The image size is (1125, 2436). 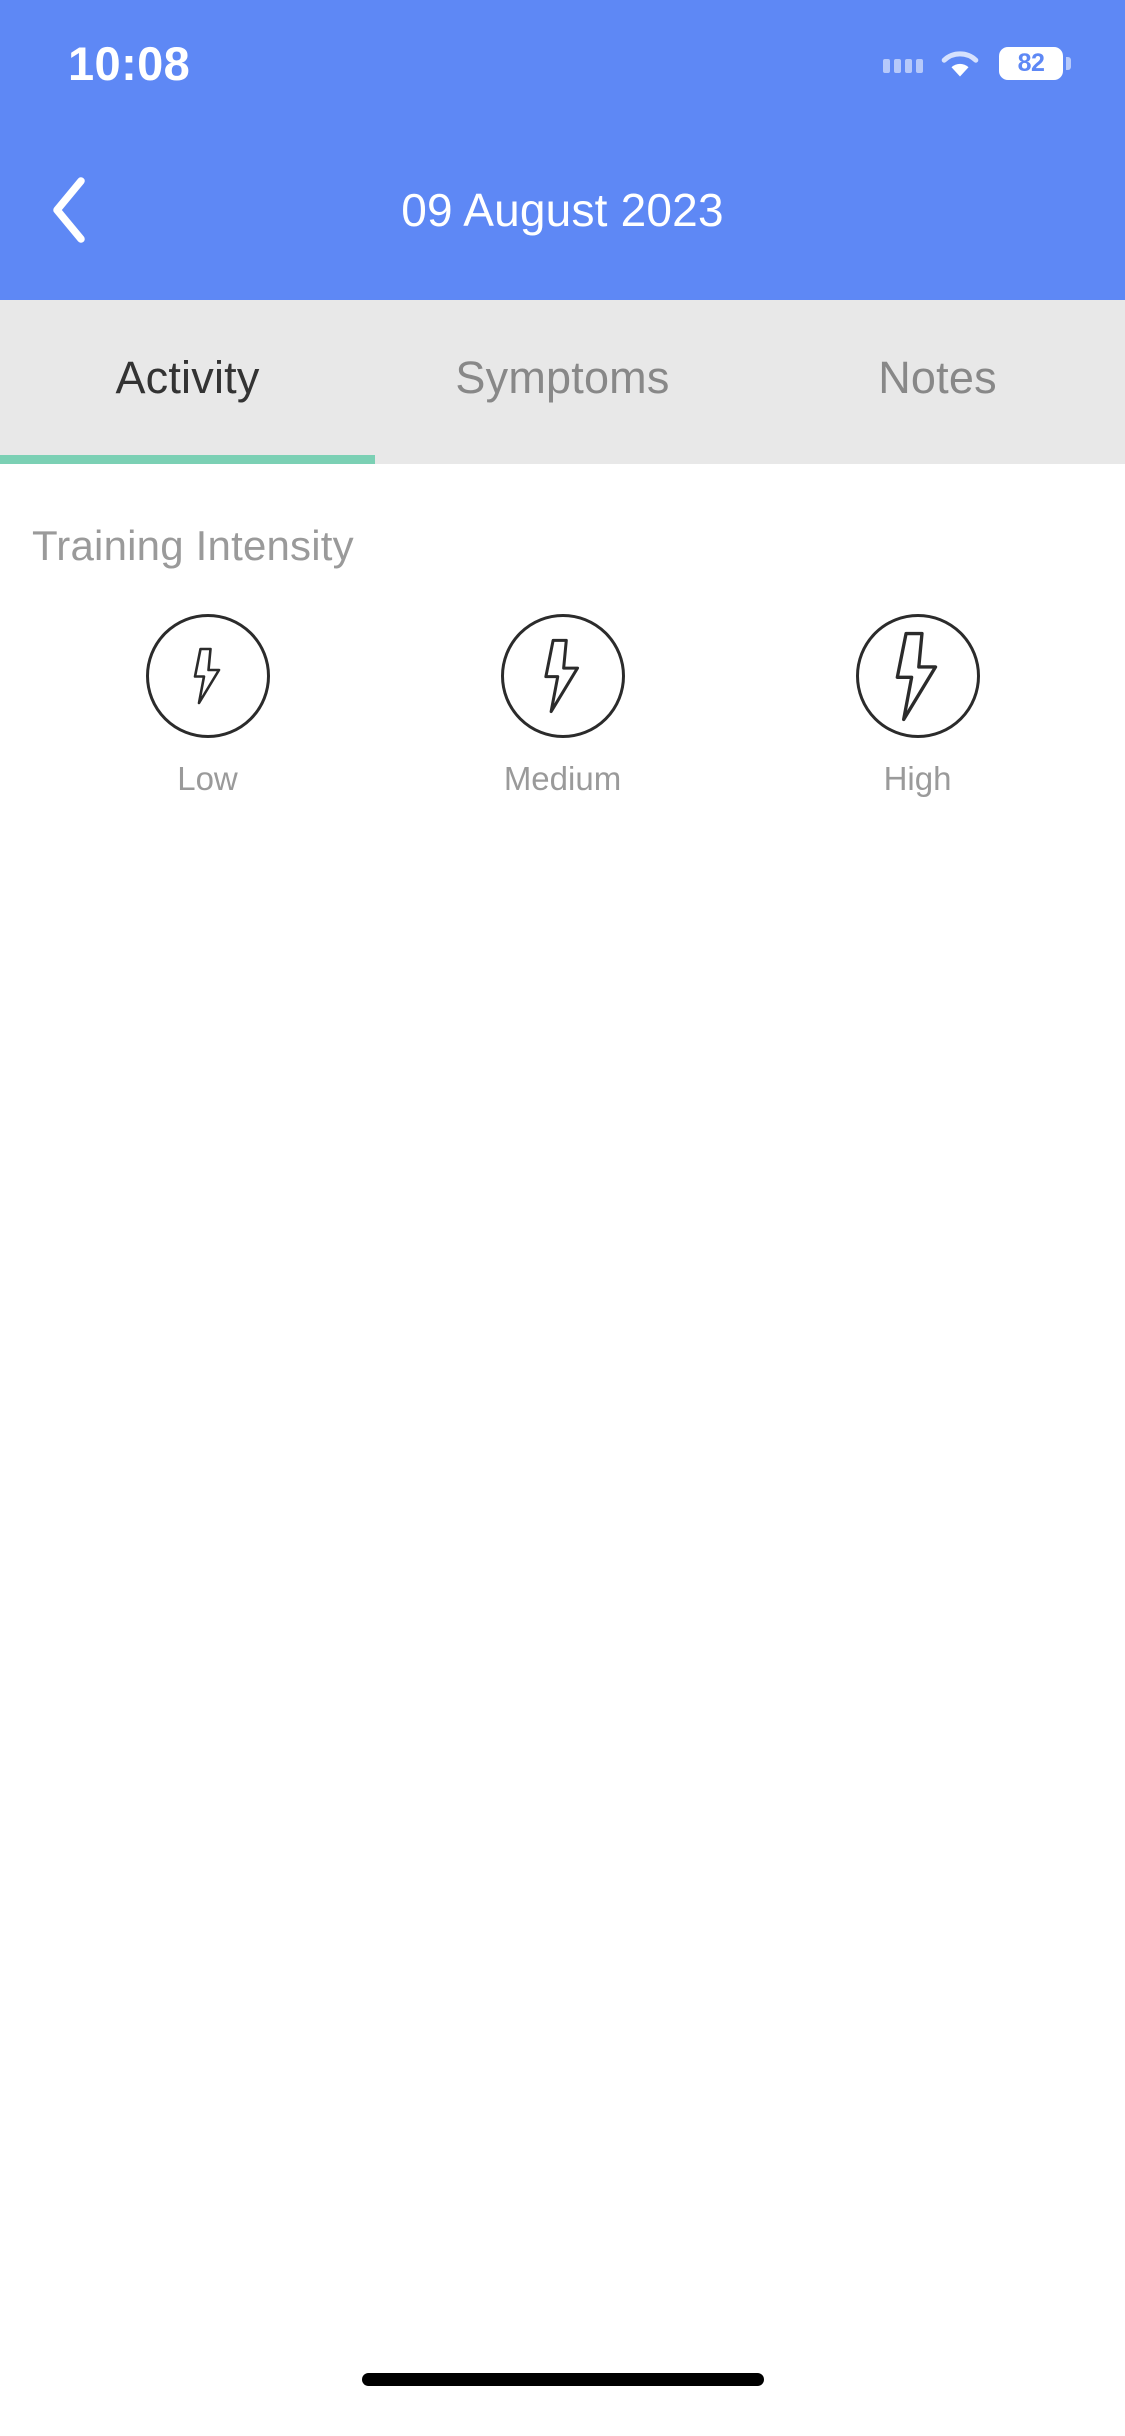 I want to click on intensity-label-high: High, so click(x=917, y=778).